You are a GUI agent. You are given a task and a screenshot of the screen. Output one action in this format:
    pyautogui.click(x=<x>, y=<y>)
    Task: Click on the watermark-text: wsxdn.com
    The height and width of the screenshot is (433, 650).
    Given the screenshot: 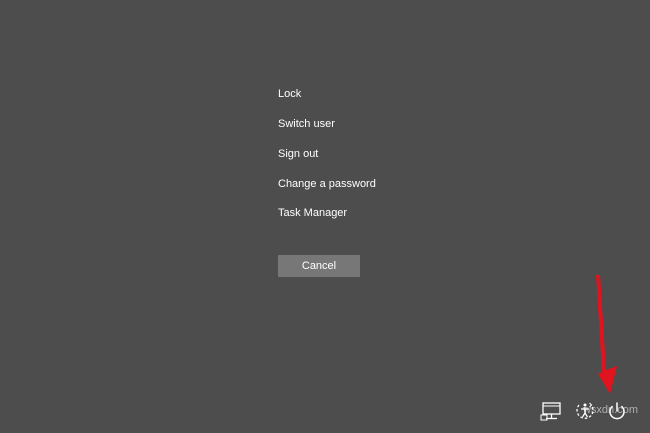 What is the action you would take?
    pyautogui.click(x=610, y=410)
    